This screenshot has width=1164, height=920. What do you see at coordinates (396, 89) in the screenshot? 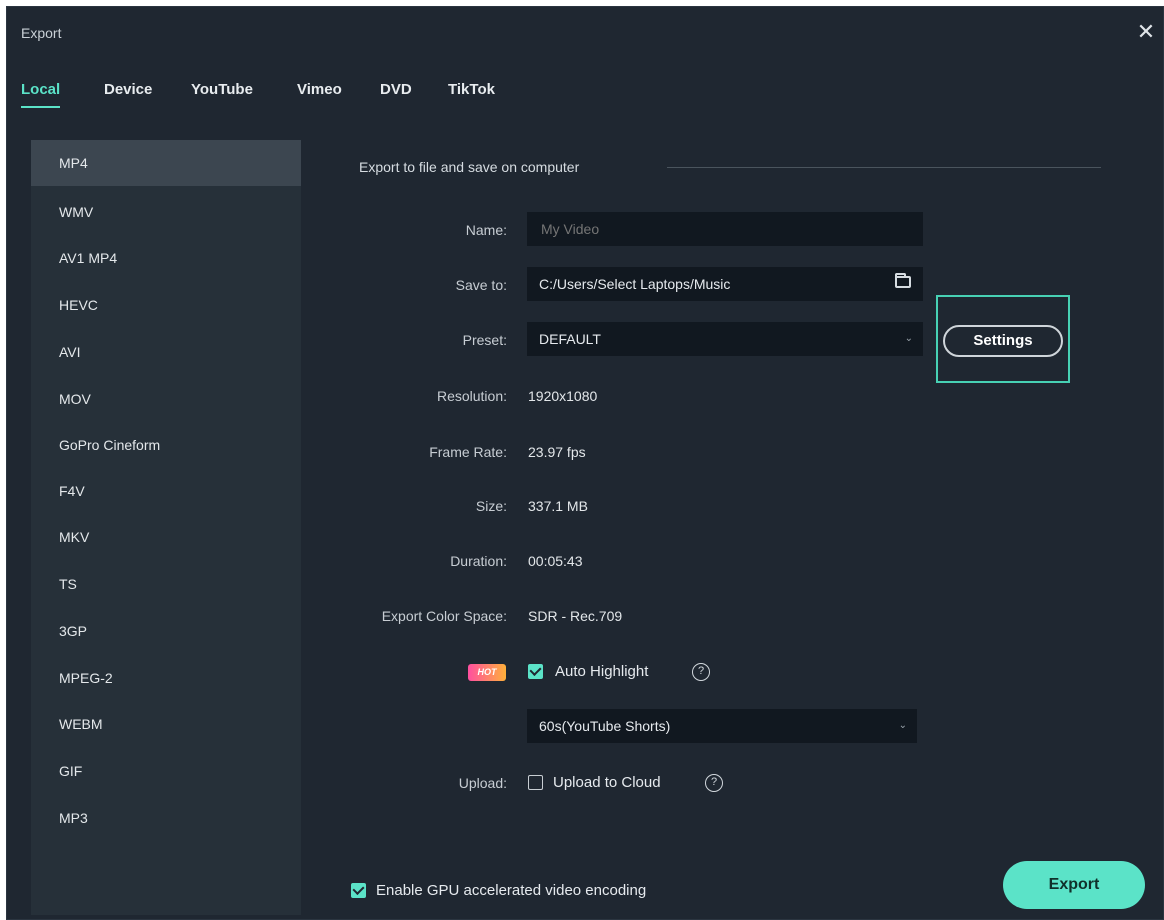
I see `tab-dvd: DVD` at bounding box center [396, 89].